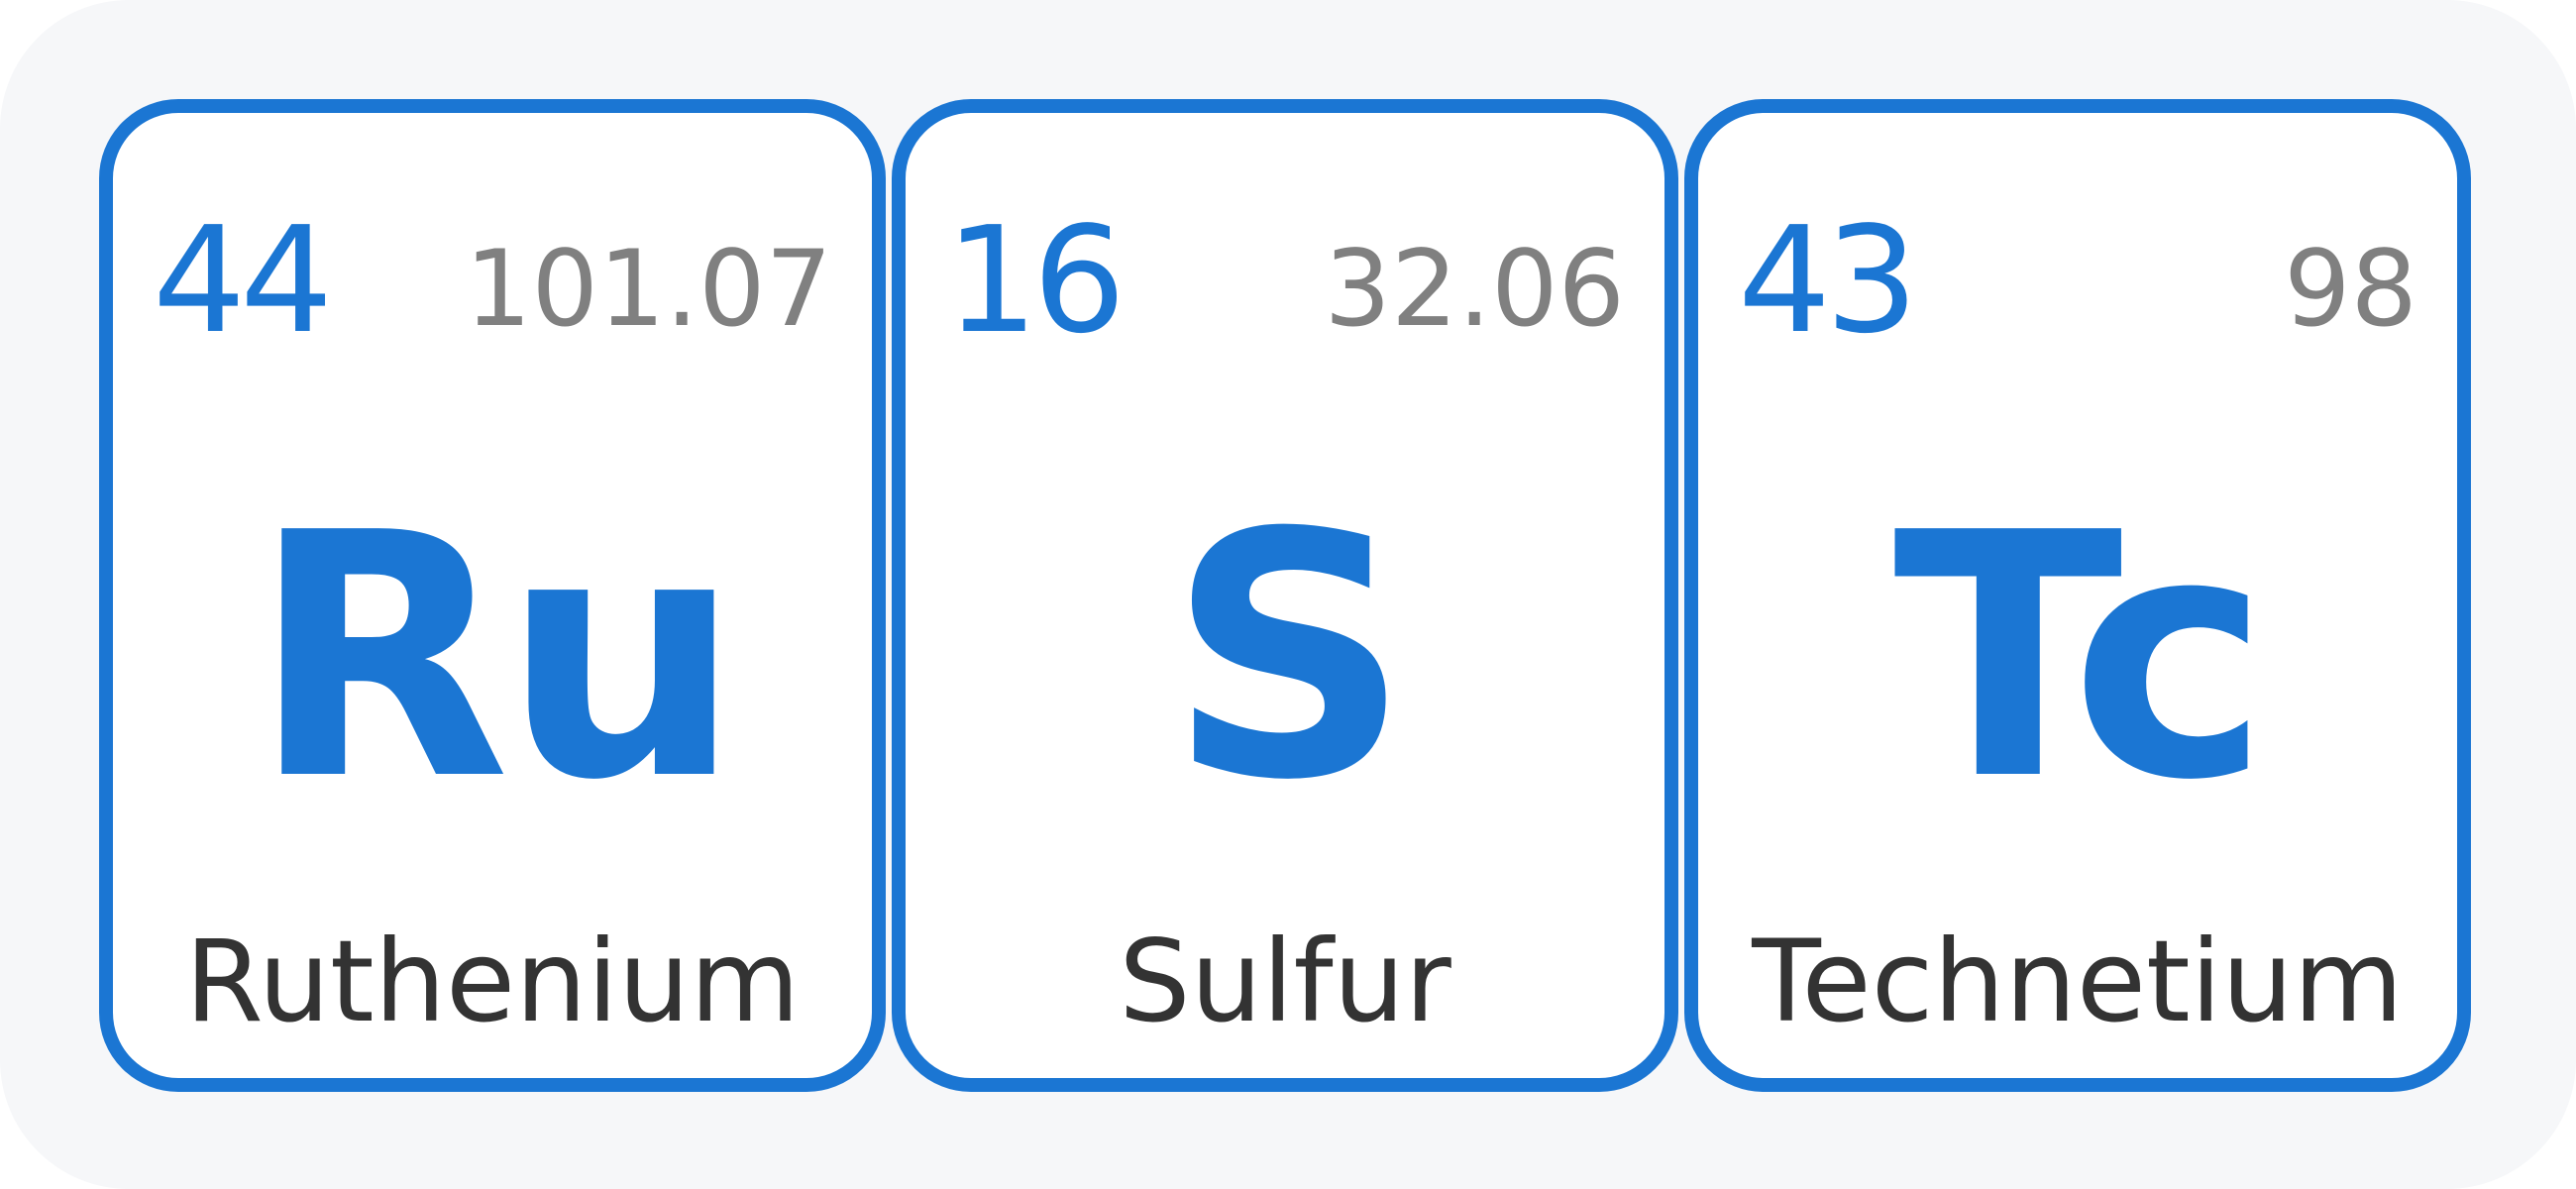 The width and height of the screenshot is (2576, 1189). I want to click on element-name: Sulfur, so click(1285, 981).